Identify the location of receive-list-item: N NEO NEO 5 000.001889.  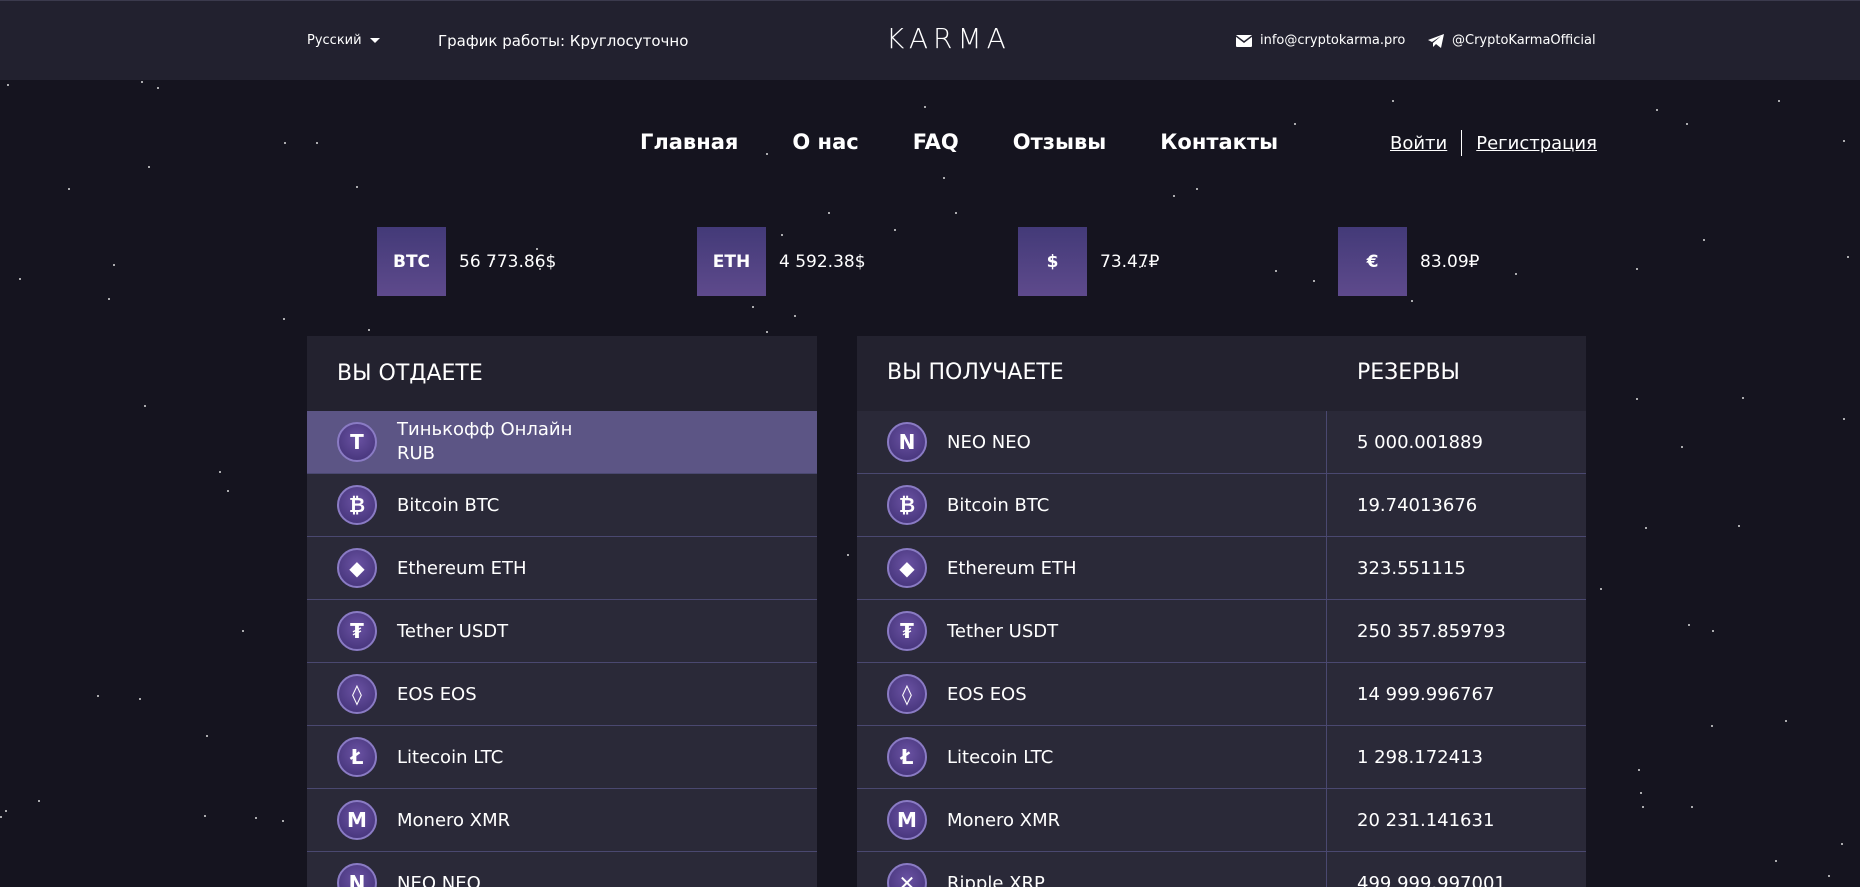
(1221, 442).